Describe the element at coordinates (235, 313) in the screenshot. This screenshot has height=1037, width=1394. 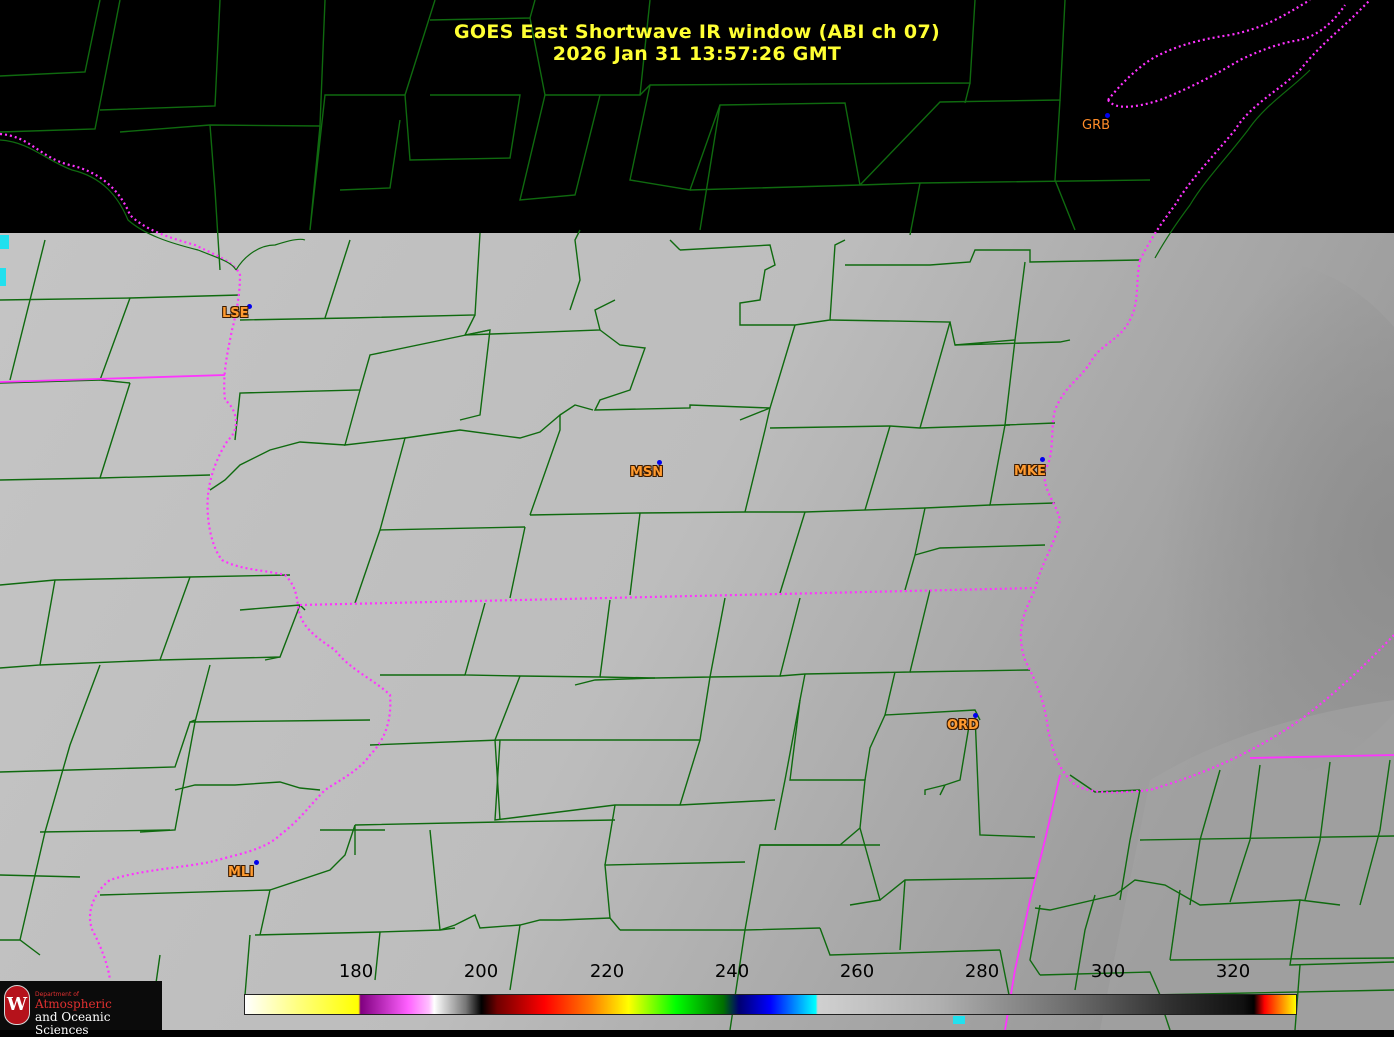
I see `station-label-lse: LSE` at that location.